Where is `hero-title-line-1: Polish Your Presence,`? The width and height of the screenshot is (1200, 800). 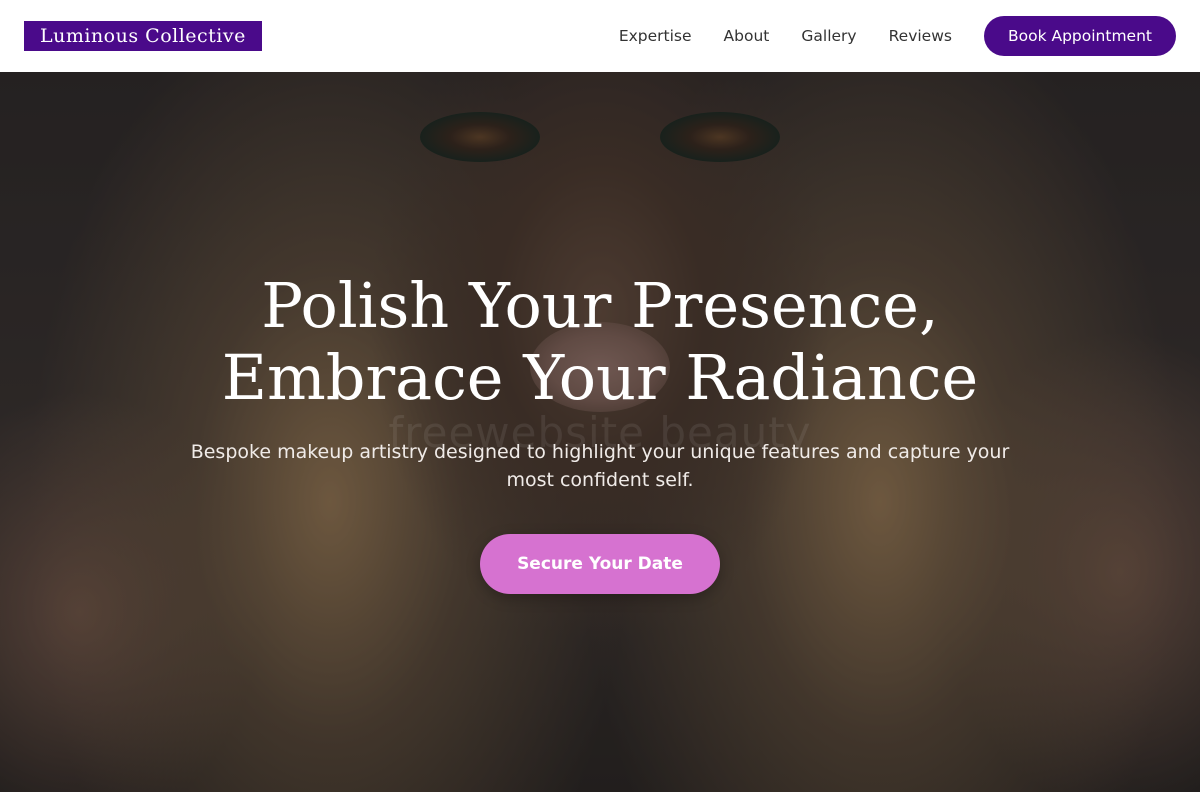
hero-title-line-1: Polish Your Presence, is located at coordinates (600, 305).